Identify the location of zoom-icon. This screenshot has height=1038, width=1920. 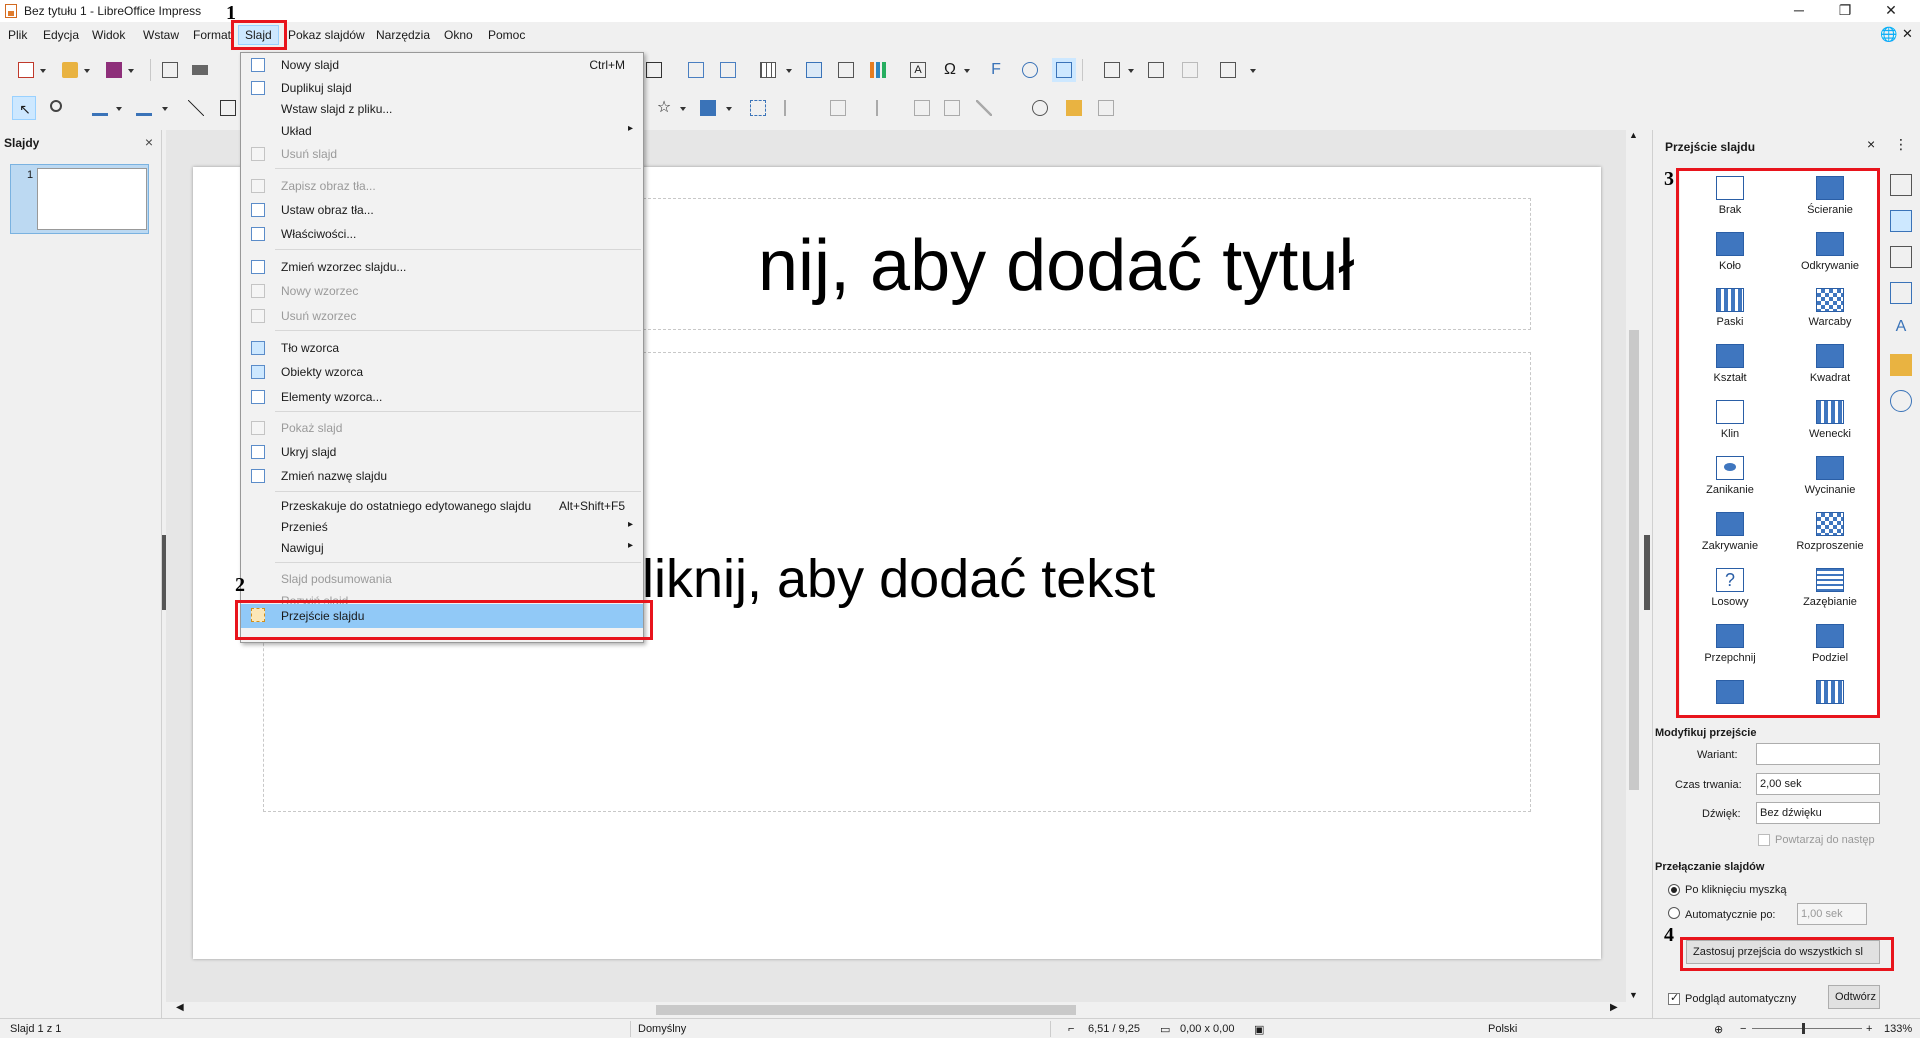
(58, 108).